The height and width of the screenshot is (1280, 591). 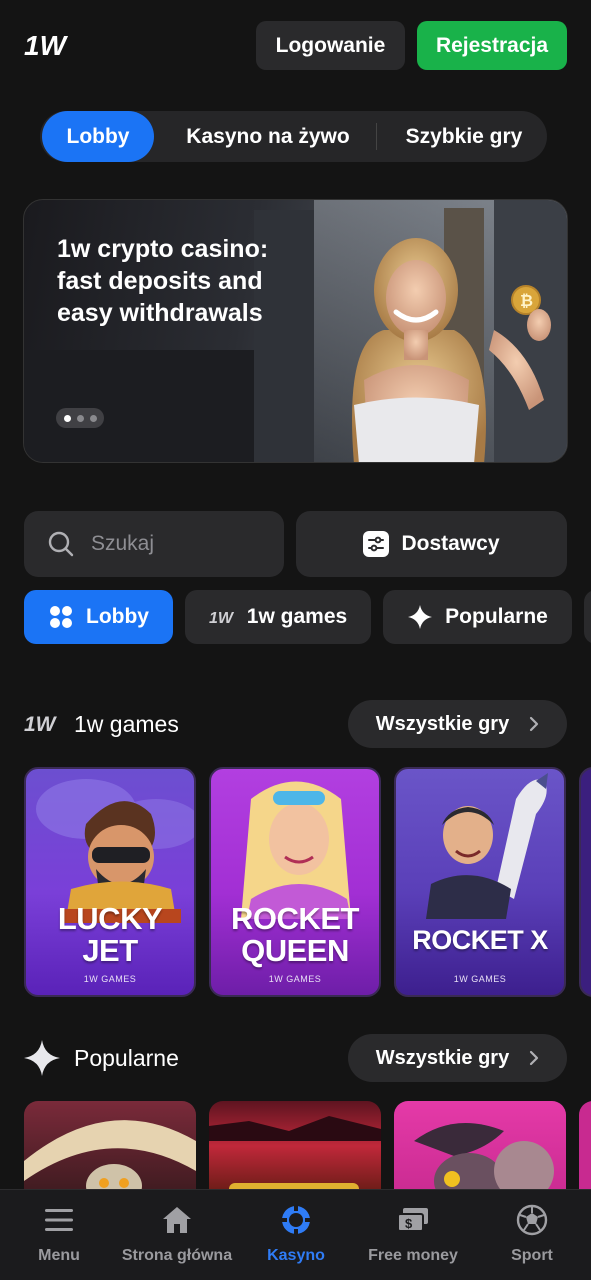 I want to click on segment-lobby: Lobby, so click(x=98, y=136).